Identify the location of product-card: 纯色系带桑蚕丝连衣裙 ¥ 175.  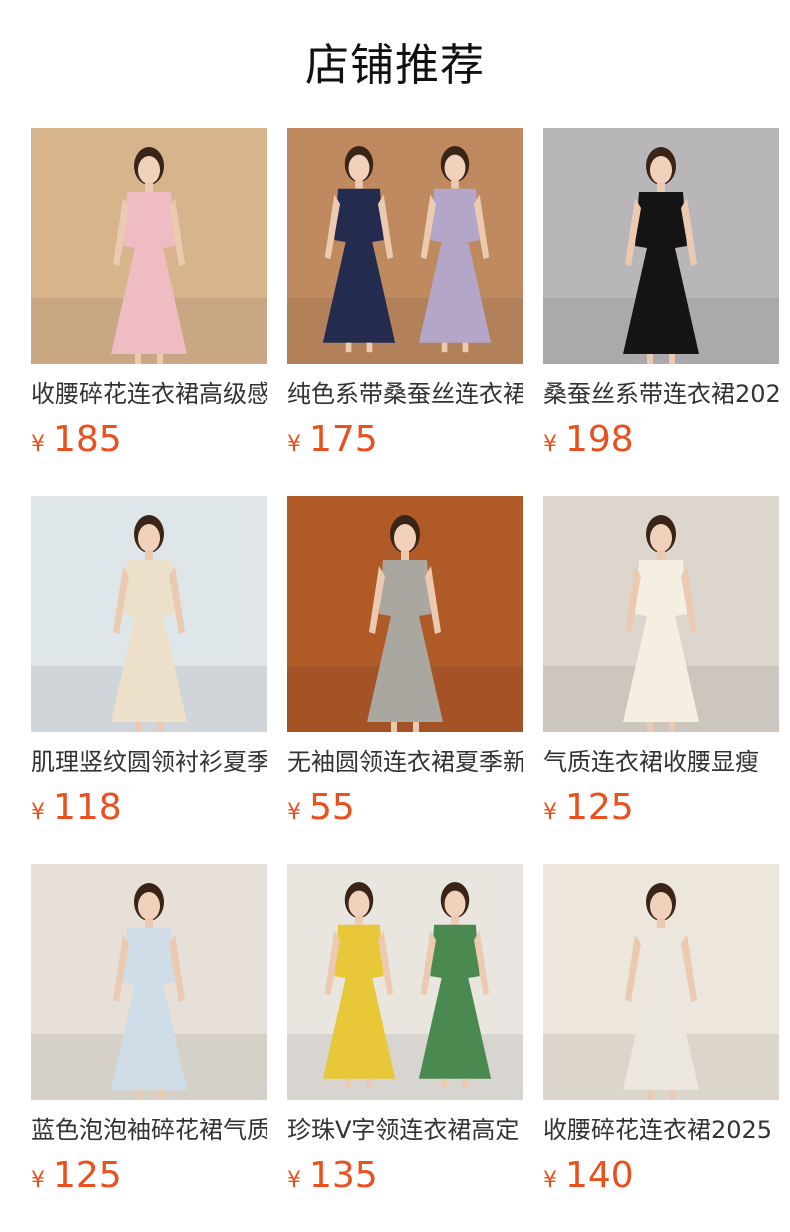
(405, 312).